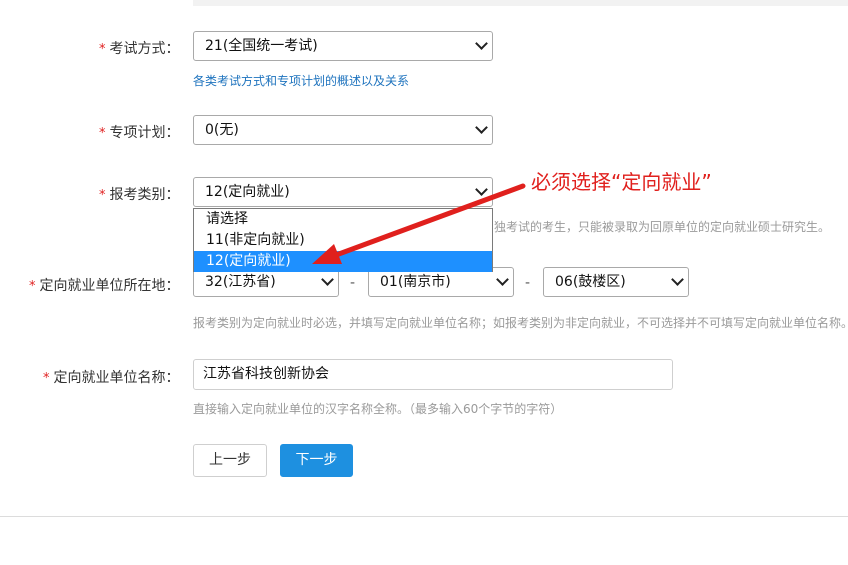  I want to click on prev-step-button: 上一步, so click(230, 460).